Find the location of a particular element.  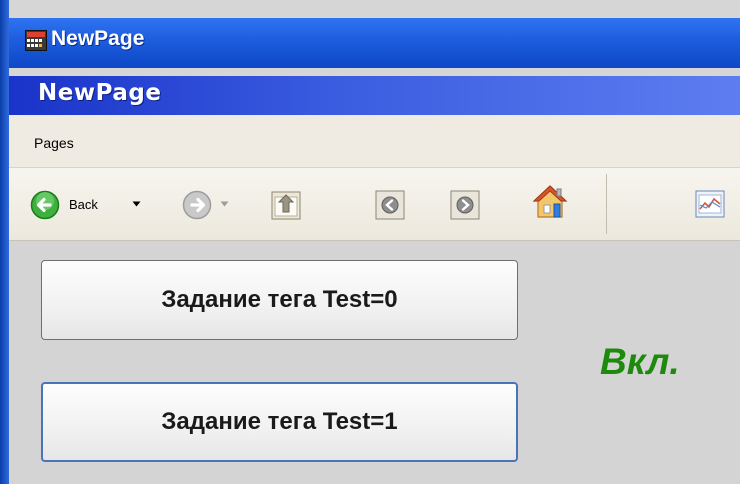

menu-item-pages: Pages is located at coordinates (54, 143).